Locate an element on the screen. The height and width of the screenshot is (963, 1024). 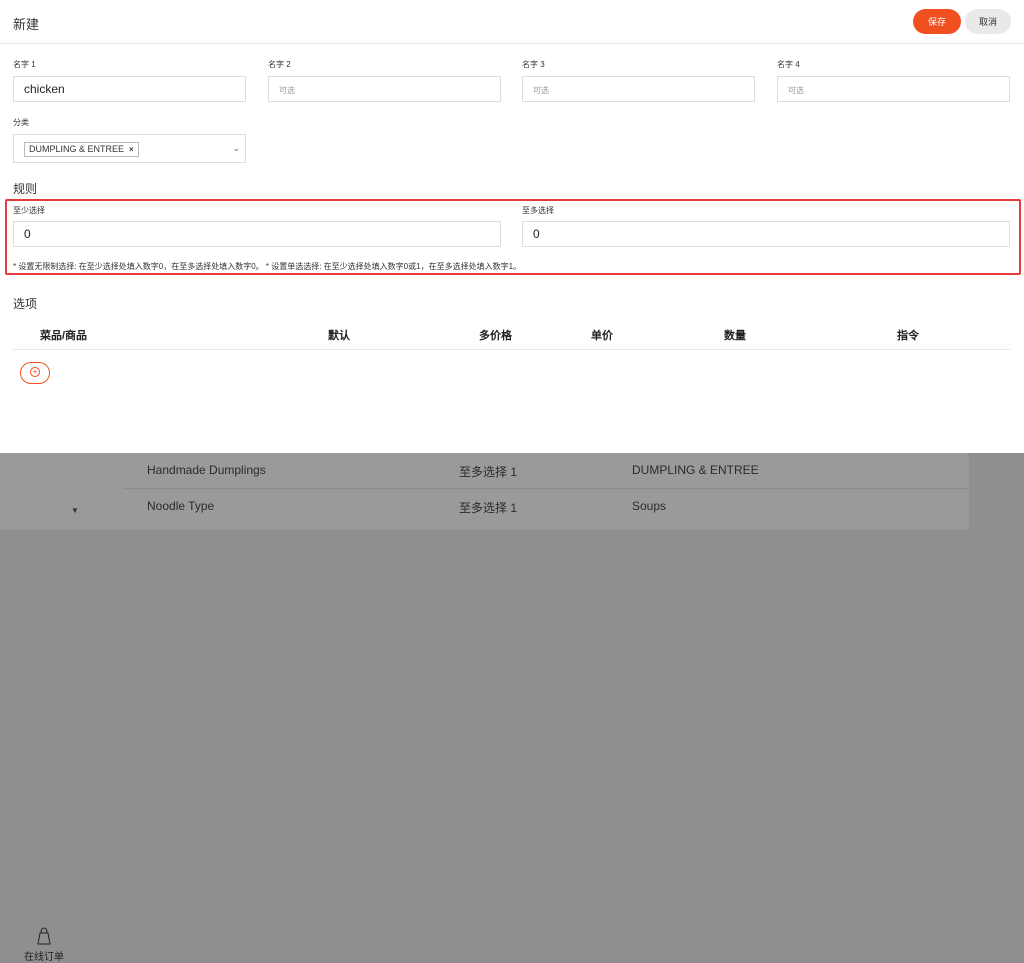
category-select: DUMPLING & ENTREE × ⌄ is located at coordinates (129, 148).